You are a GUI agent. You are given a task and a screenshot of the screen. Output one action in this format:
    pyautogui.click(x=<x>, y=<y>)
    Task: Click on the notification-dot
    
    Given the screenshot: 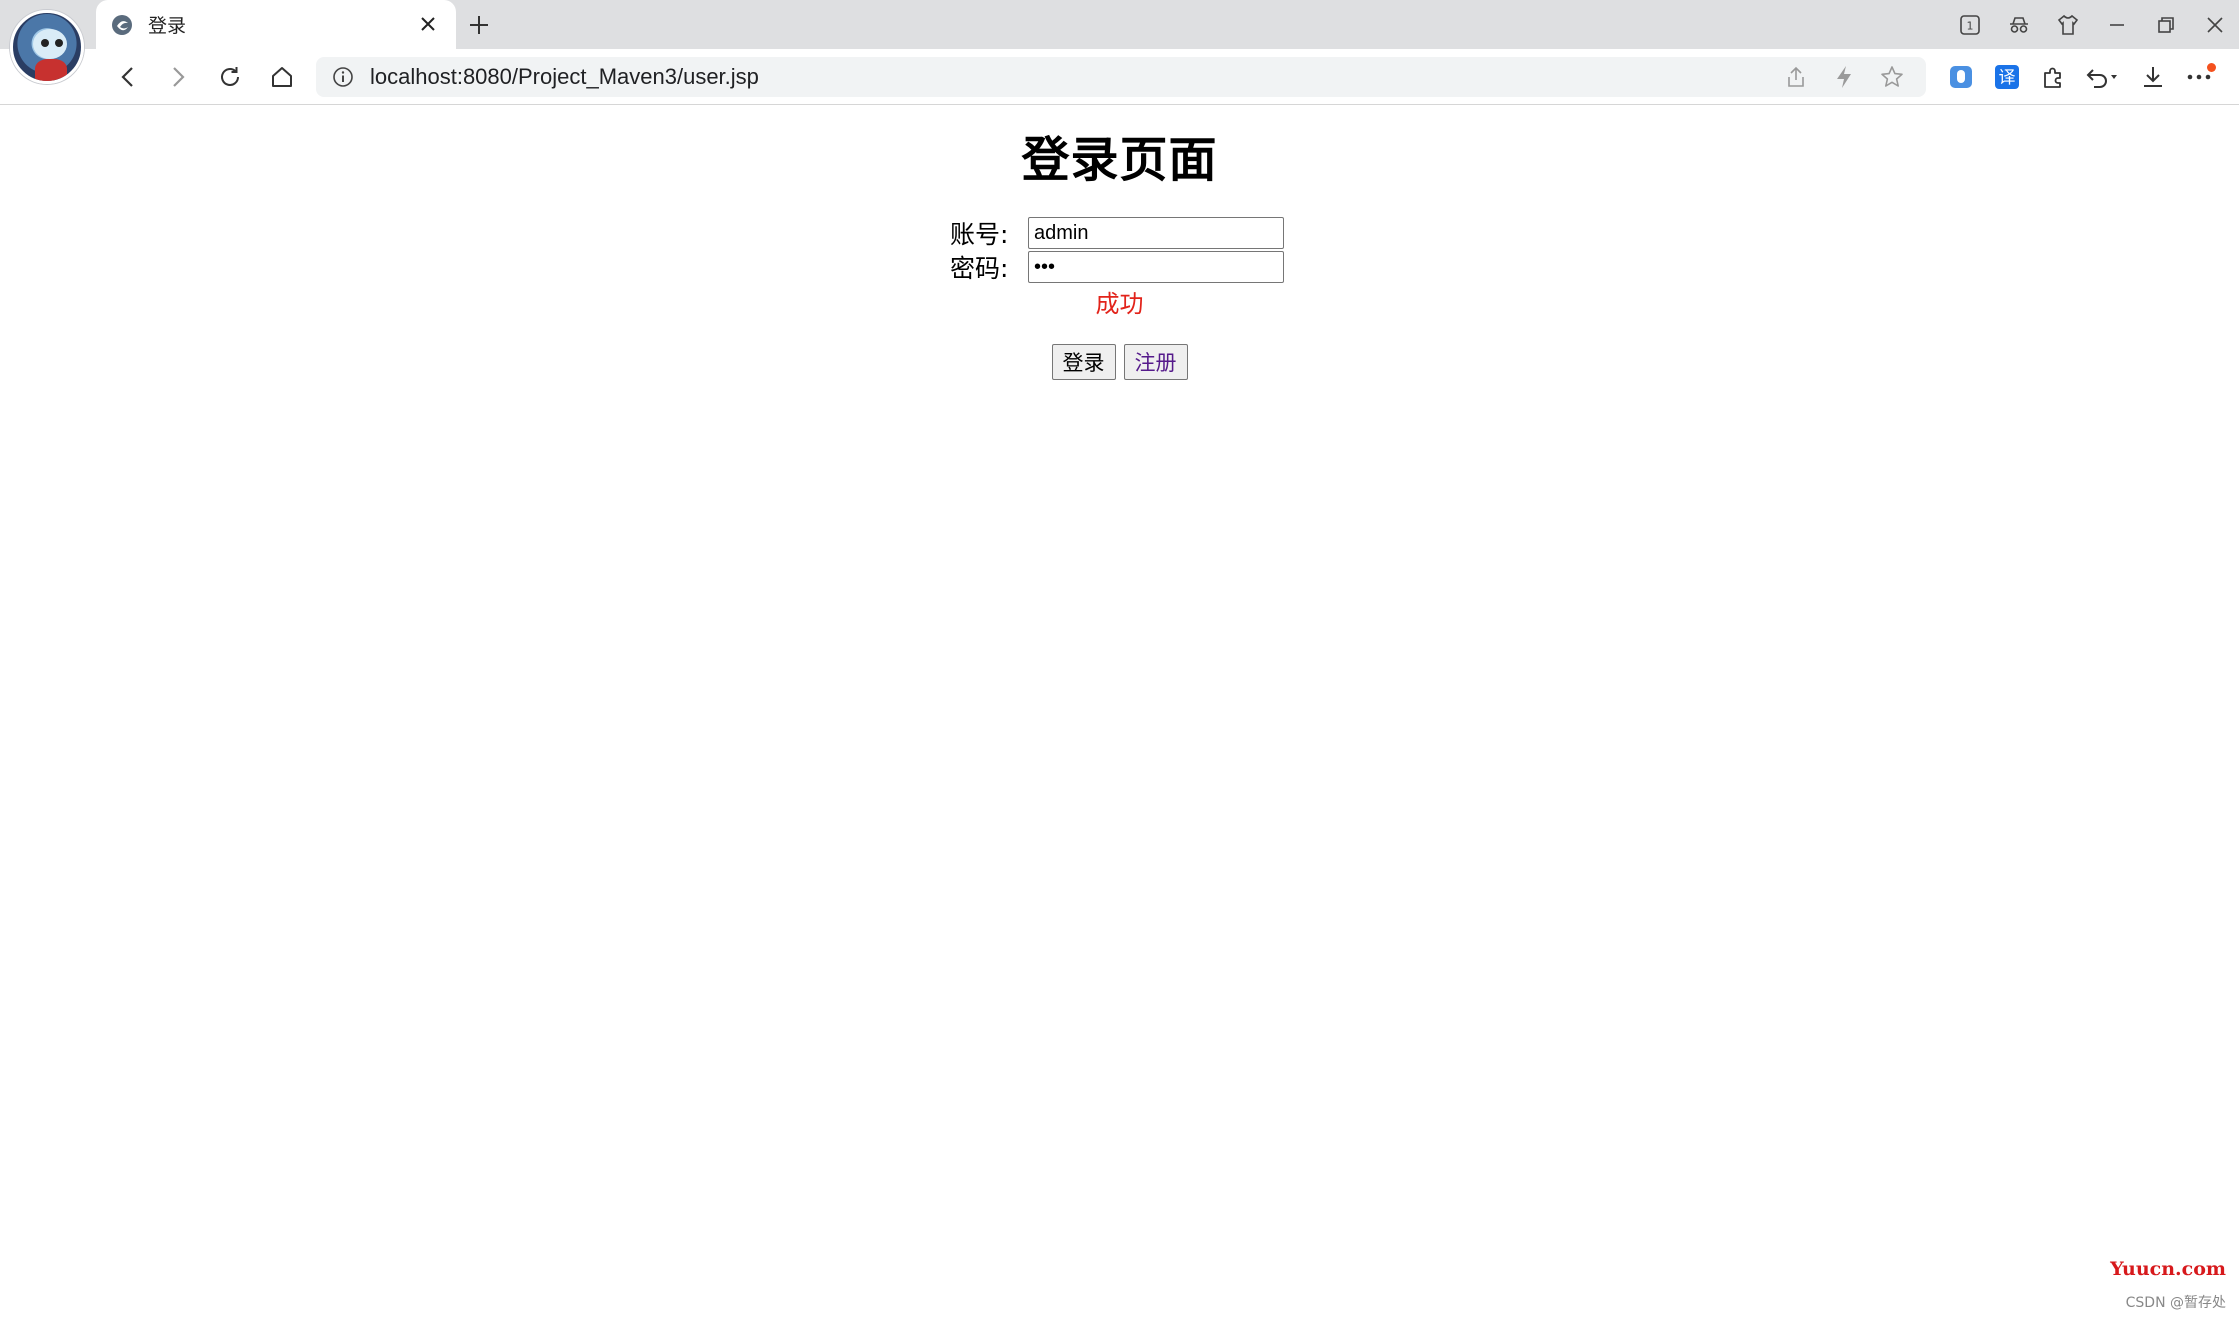 What is the action you would take?
    pyautogui.click(x=2211, y=67)
    